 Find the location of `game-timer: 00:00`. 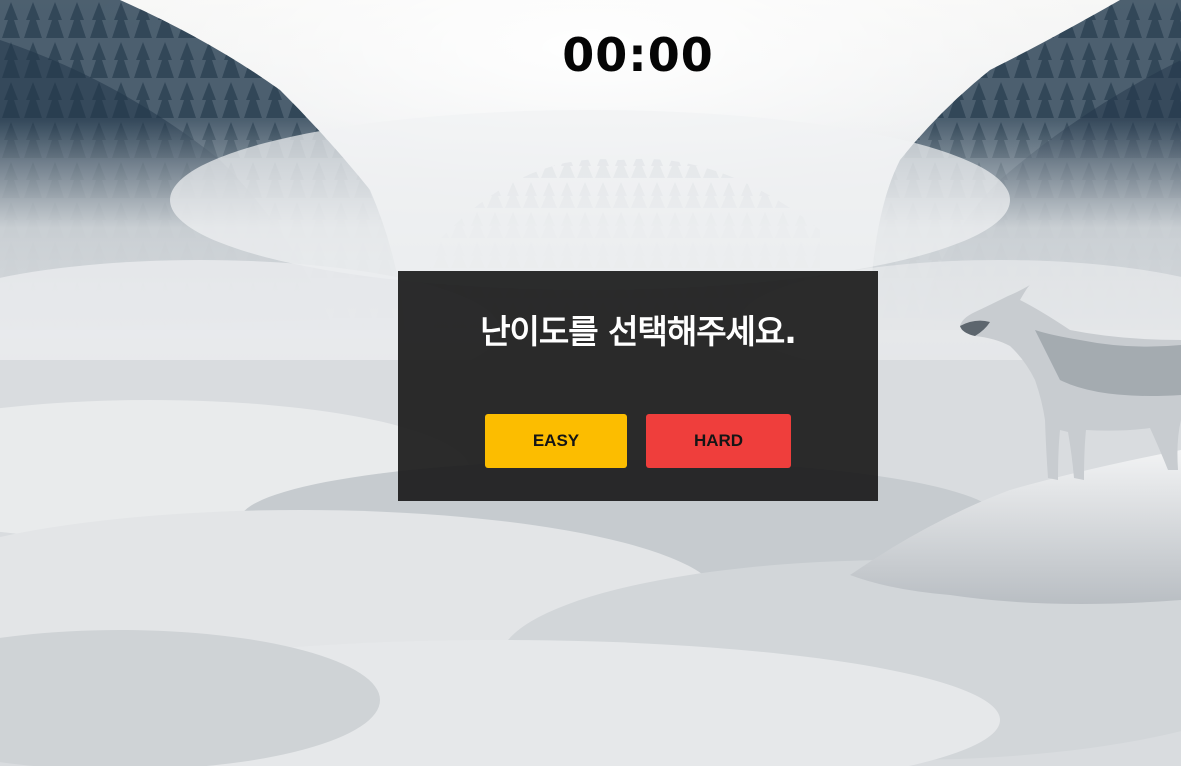

game-timer: 00:00 is located at coordinates (638, 55).